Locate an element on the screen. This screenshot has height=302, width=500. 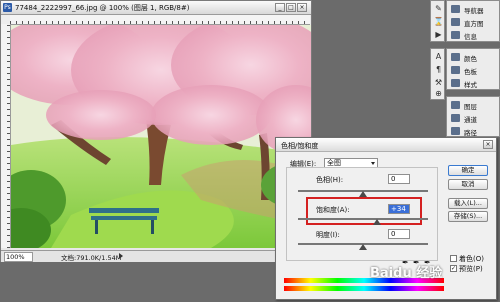
lightness-label: 明度(I): is located at coordinates (328, 235).